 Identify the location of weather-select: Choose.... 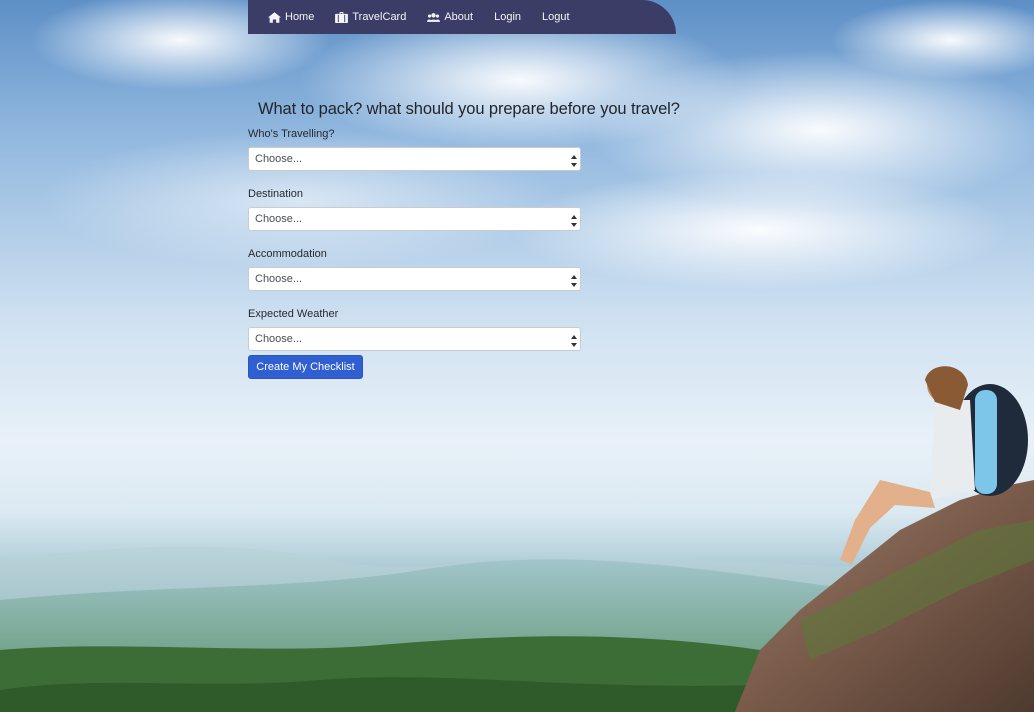
(414, 339).